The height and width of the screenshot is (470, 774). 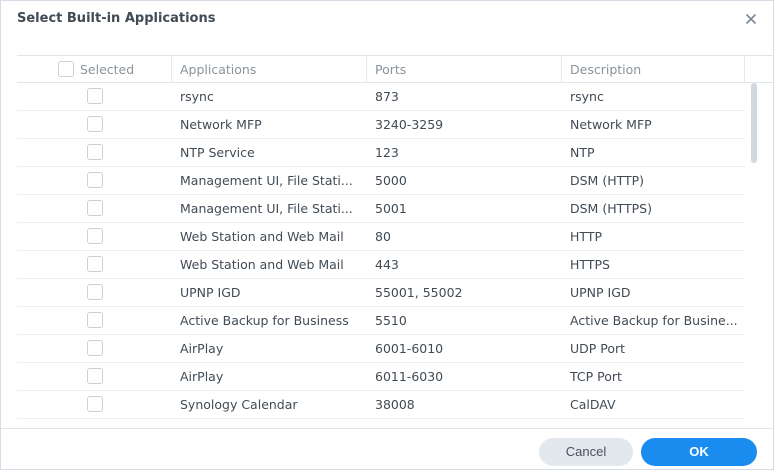 What do you see at coordinates (387, 19) in the screenshot?
I see `dialog-title-bar: Select Built-in Applications` at bounding box center [387, 19].